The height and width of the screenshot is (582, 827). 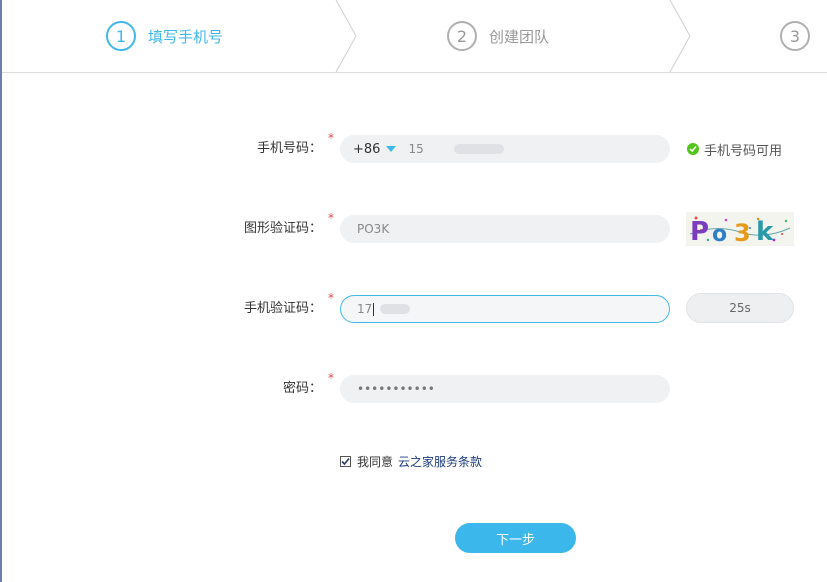 I want to click on password-input: •••••••••••, so click(x=505, y=389).